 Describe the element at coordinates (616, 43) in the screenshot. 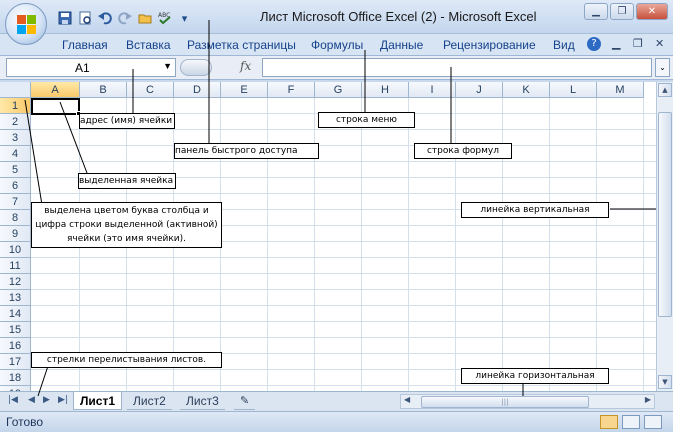

I see `minimize-ribbon-icon: ▁` at that location.